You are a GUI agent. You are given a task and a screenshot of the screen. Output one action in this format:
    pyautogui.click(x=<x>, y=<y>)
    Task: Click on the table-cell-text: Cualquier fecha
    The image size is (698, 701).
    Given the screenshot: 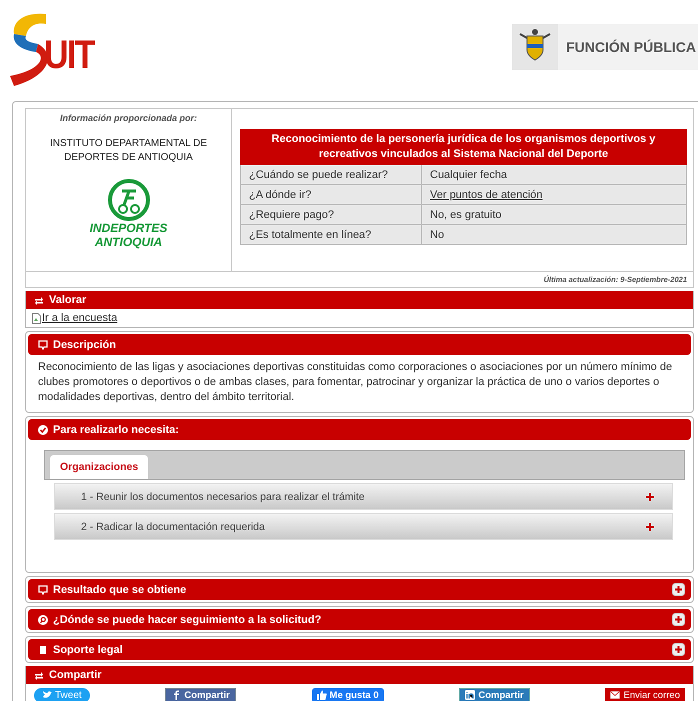 What is the action you would take?
    pyautogui.click(x=468, y=174)
    